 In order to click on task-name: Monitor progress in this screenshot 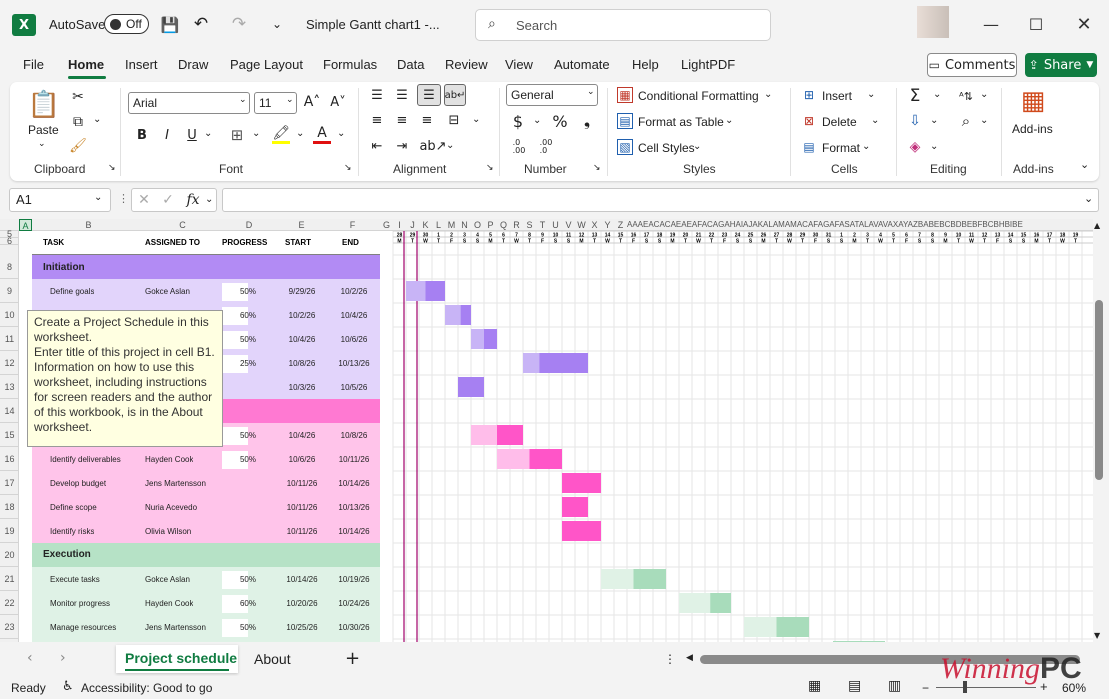, I will do `click(80, 603)`.